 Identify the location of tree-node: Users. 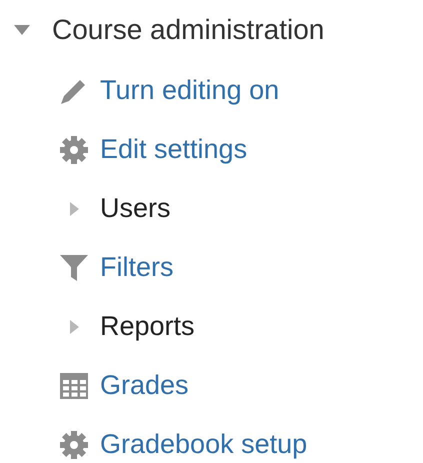
(135, 208).